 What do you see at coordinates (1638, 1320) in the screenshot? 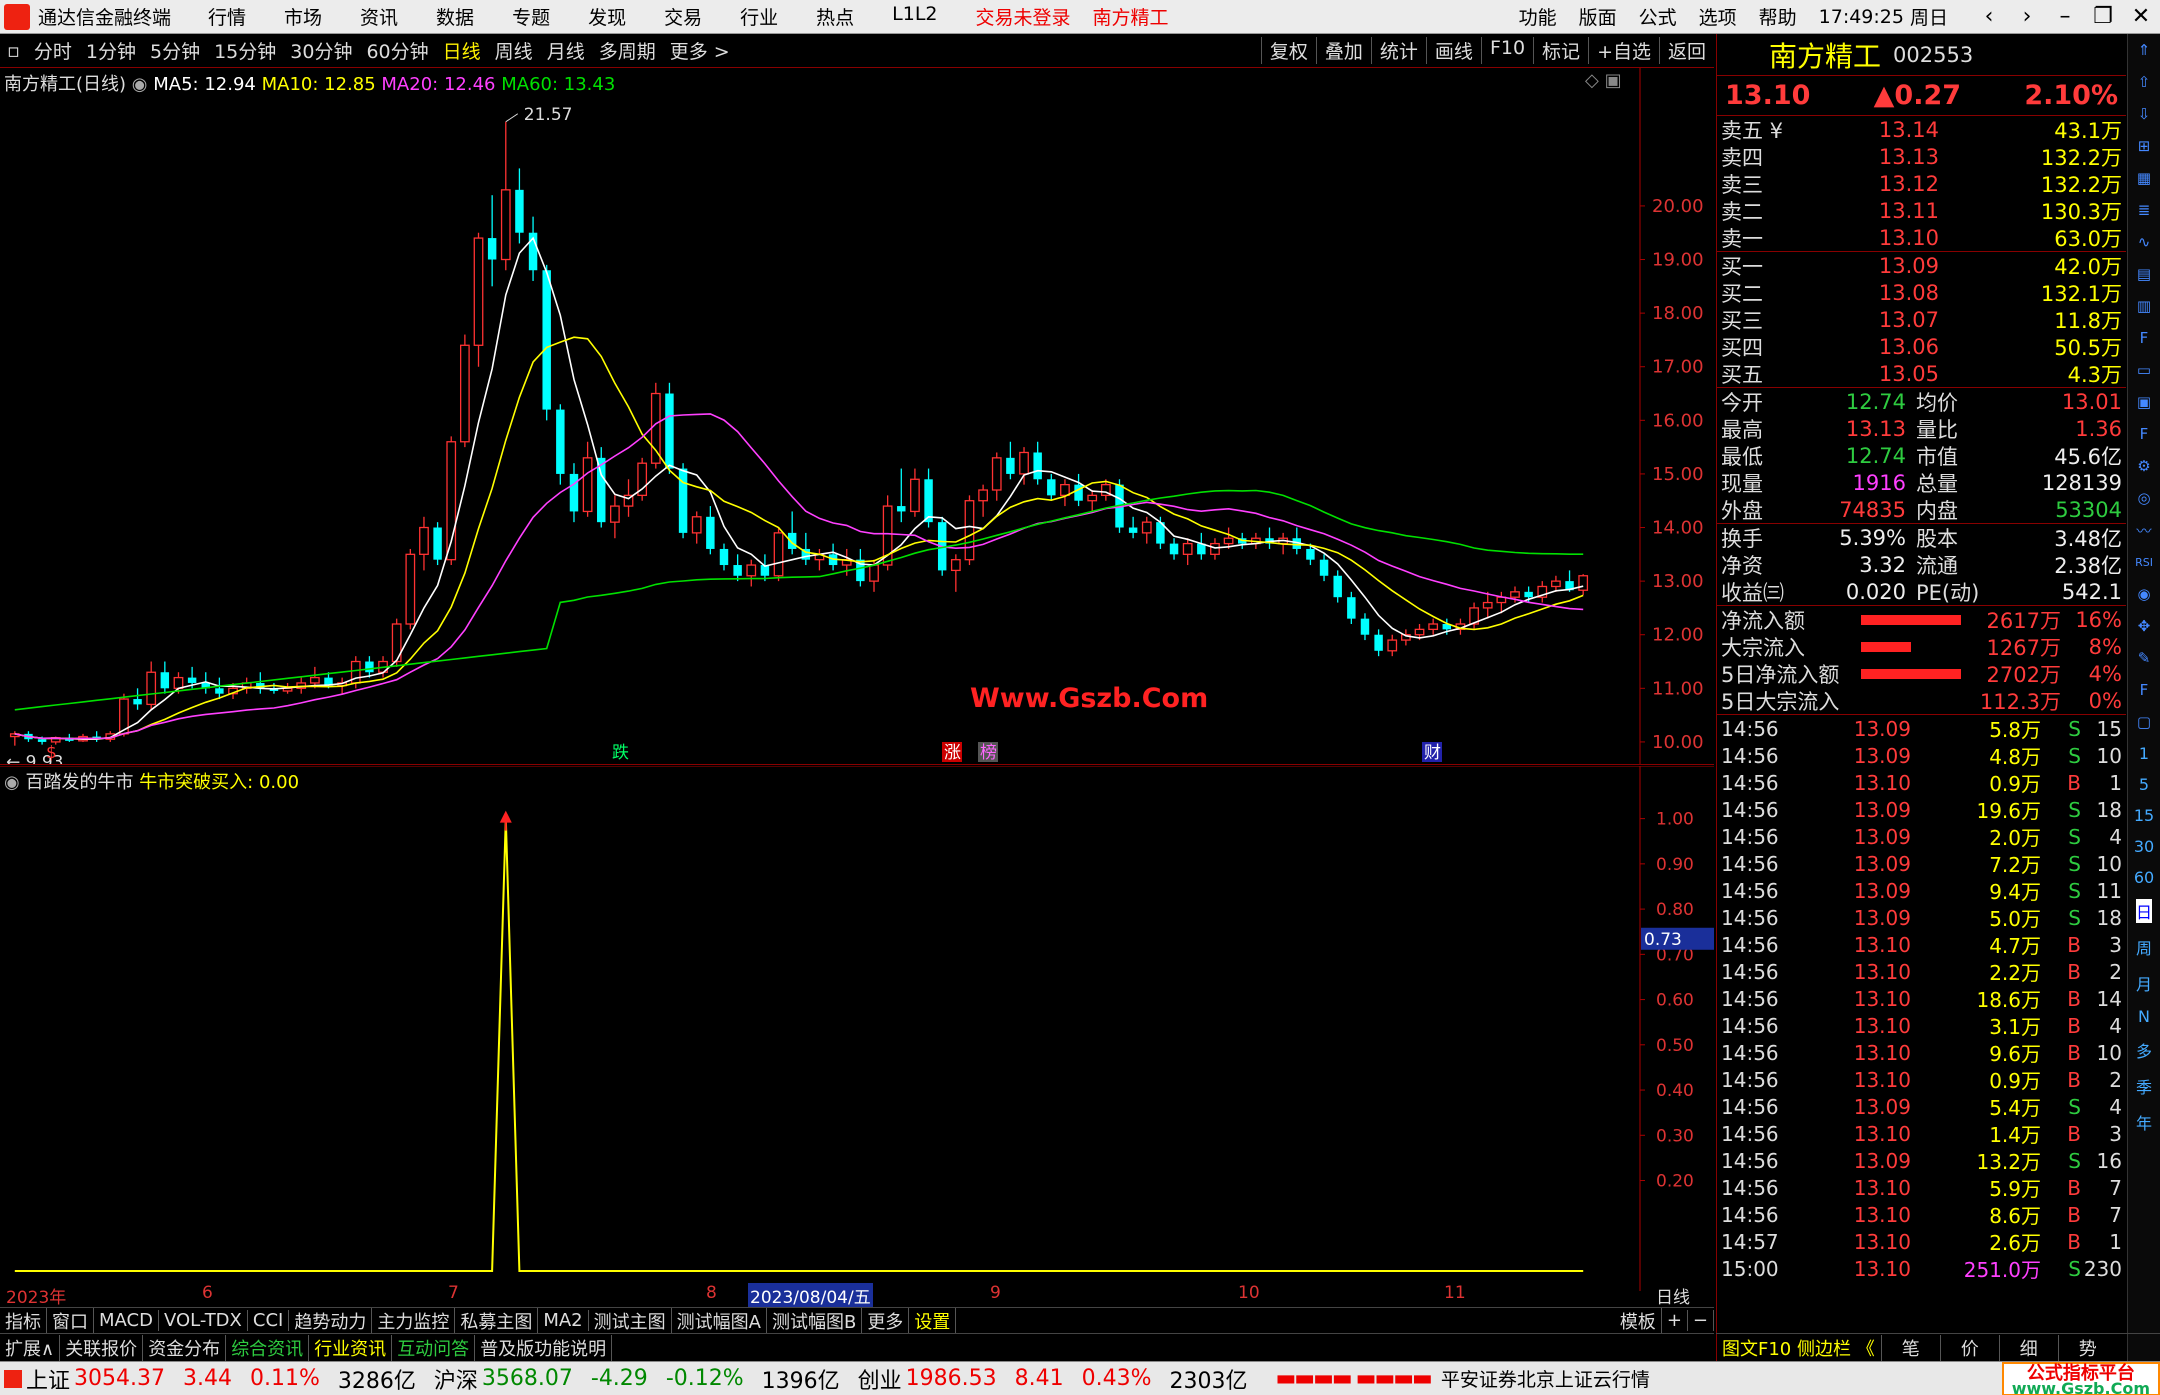
I see `template-tab-0: 模板` at bounding box center [1638, 1320].